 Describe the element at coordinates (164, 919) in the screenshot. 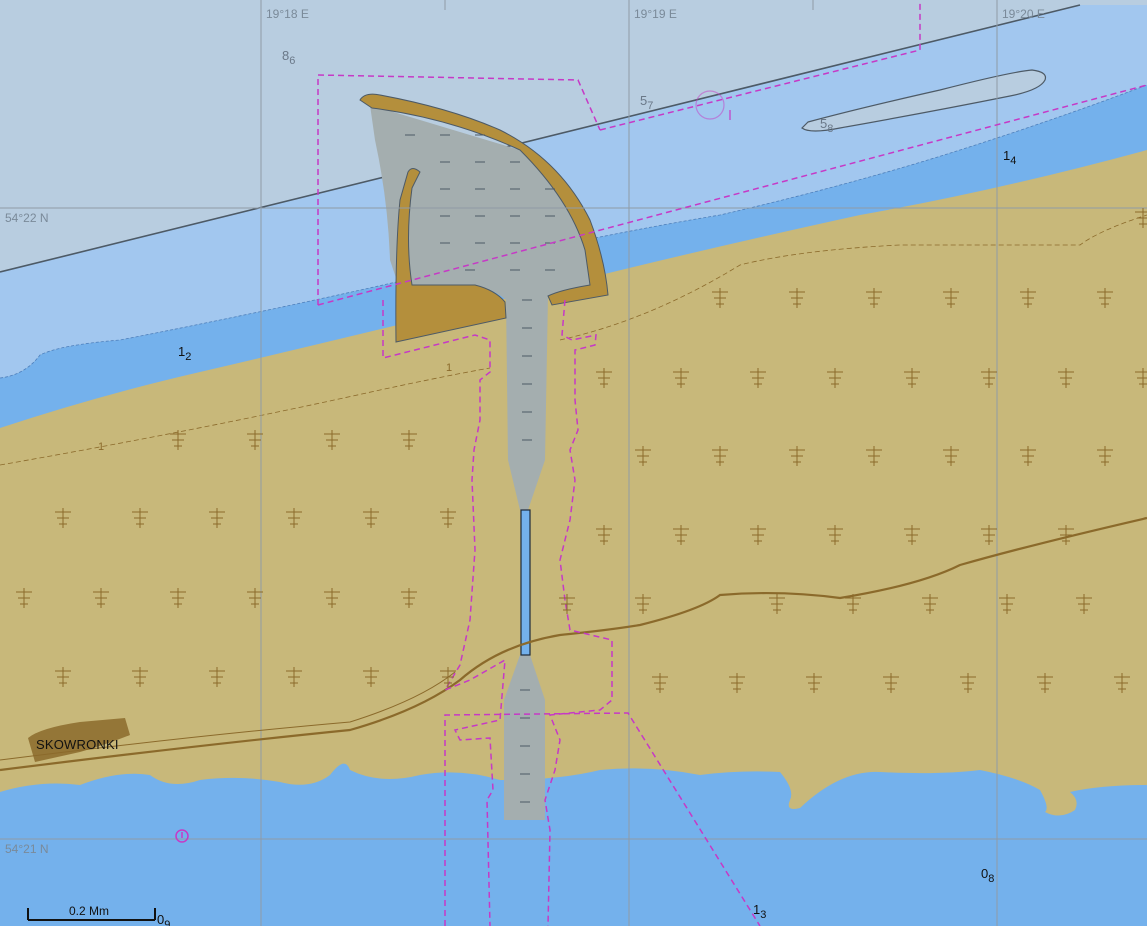

I see `sounding-label: 09` at that location.